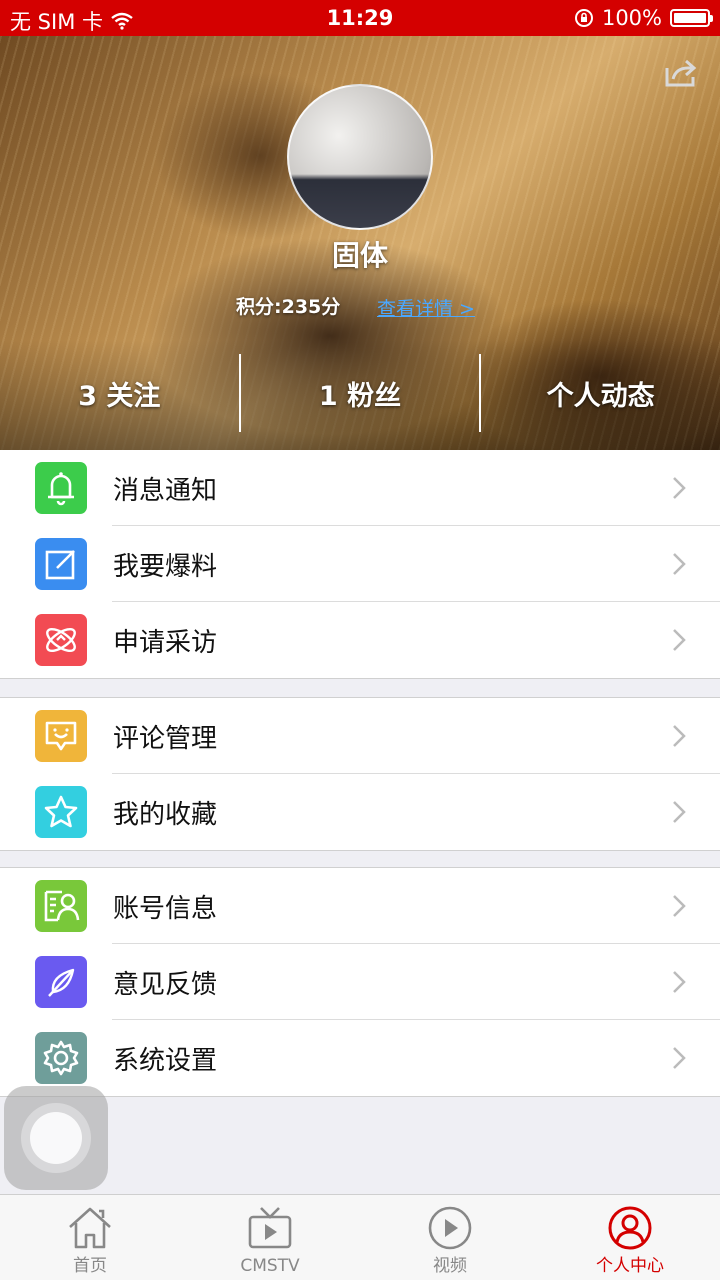  I want to click on tab-label: 个人中心, so click(630, 1266).